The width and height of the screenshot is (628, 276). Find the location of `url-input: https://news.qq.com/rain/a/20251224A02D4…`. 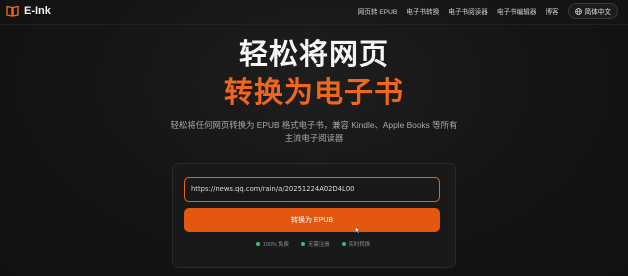

url-input: https://news.qq.com/rain/a/20251224A02D4… is located at coordinates (312, 189).